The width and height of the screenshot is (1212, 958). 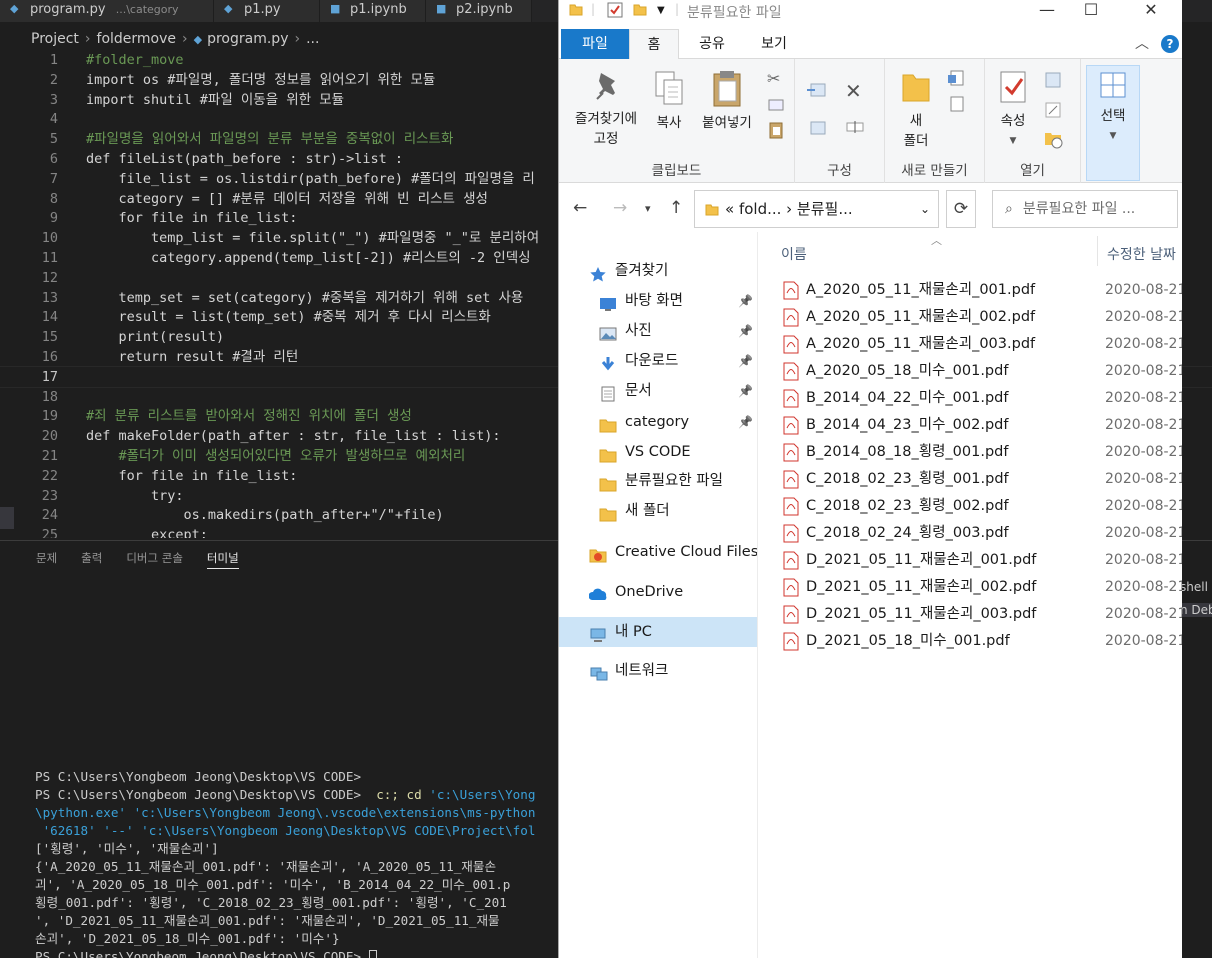 What do you see at coordinates (980, 479) in the screenshot?
I see `file-row: C_2018_02_23_횡령_001.pdf 2020-08-21` at bounding box center [980, 479].